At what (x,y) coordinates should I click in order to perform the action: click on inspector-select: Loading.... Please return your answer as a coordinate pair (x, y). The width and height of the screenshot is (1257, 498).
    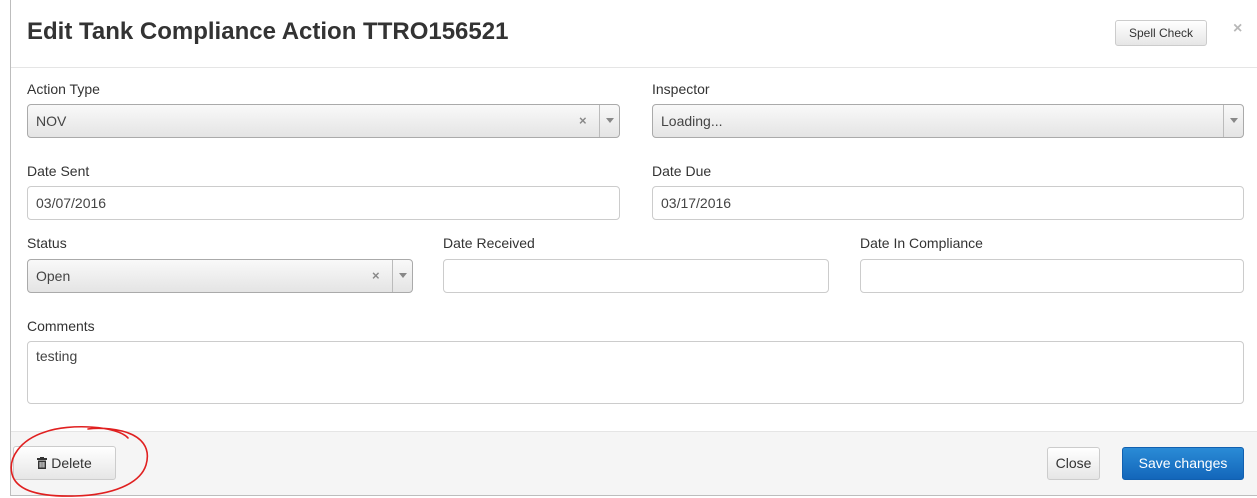
    Looking at the image, I should click on (948, 121).